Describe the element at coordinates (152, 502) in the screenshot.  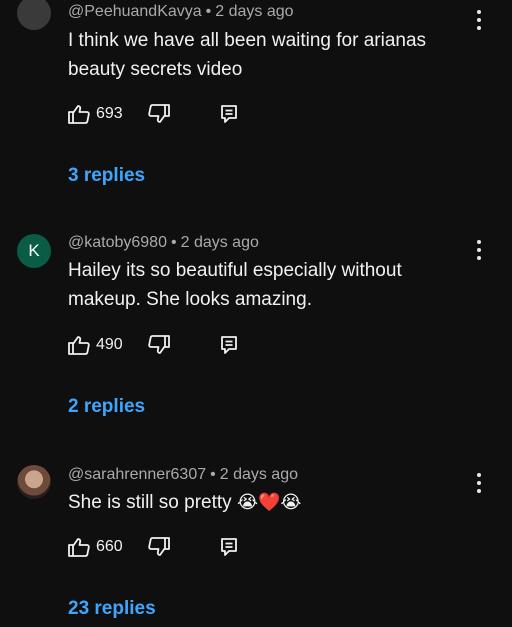
I see `comment-text-body: She is still so pretty` at that location.